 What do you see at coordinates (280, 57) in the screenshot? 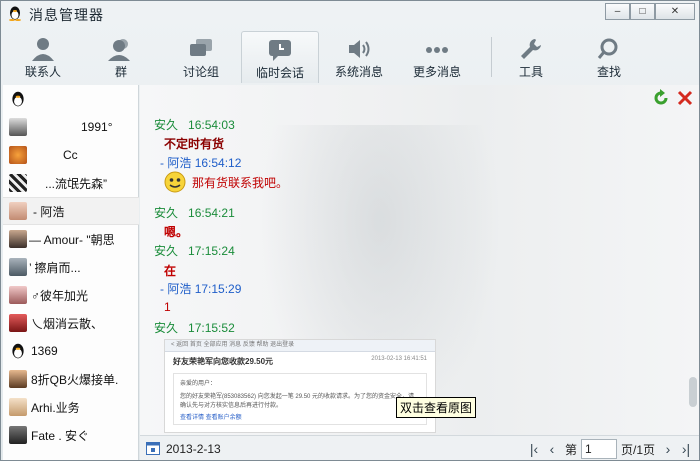
I see `tab-temp-chat: 临时会话` at bounding box center [280, 57].